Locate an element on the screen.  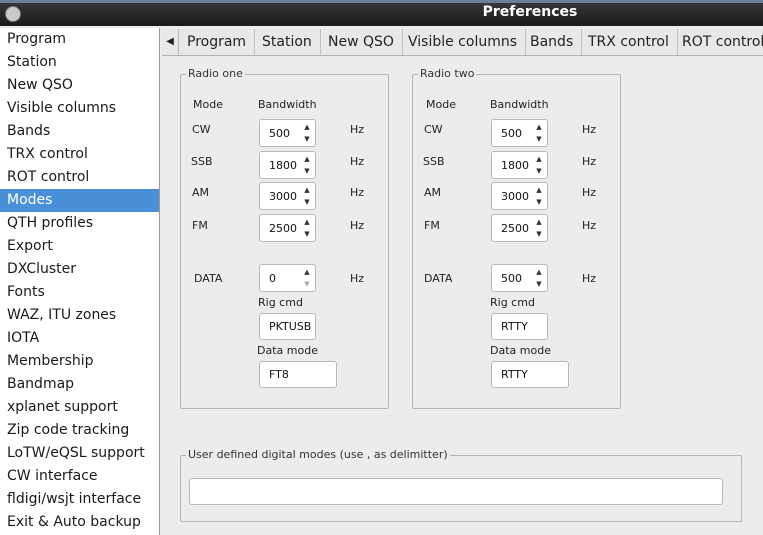
sidebar-item-program: Program is located at coordinates (79, 39).